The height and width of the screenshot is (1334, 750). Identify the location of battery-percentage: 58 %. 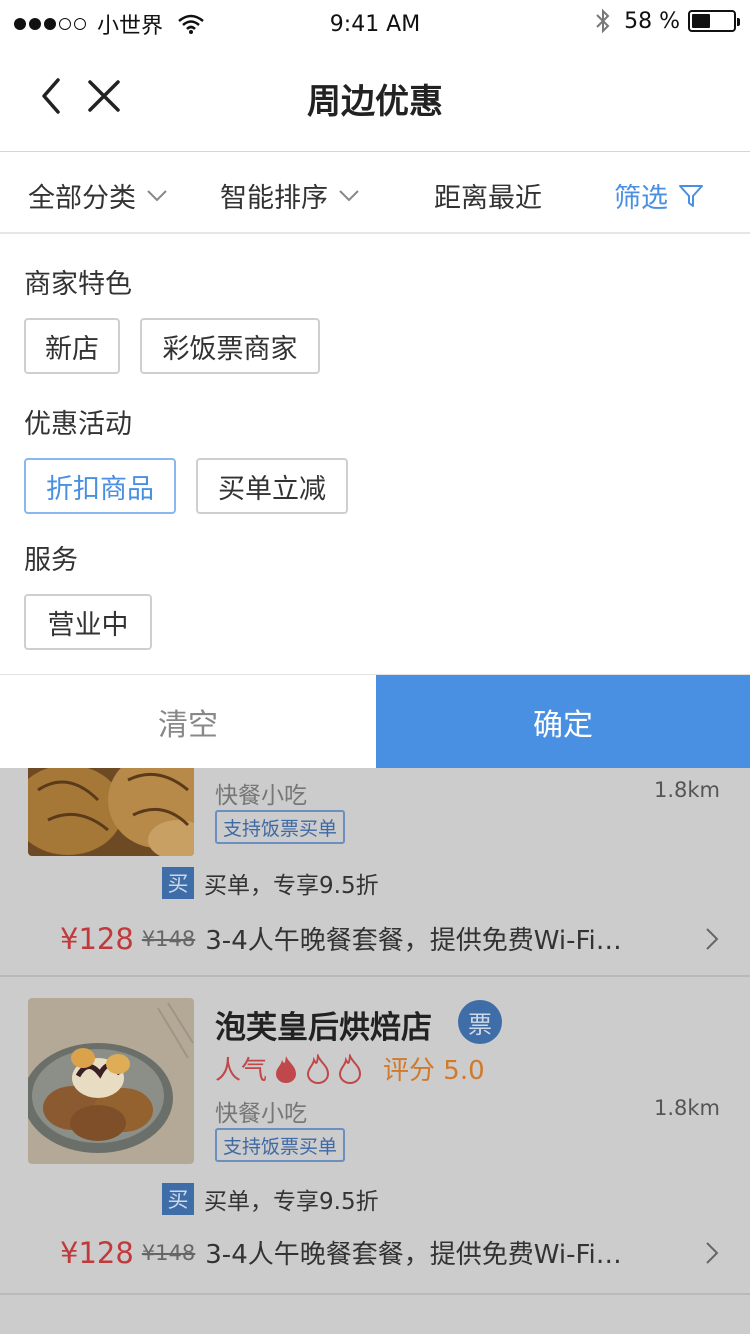
(652, 21).